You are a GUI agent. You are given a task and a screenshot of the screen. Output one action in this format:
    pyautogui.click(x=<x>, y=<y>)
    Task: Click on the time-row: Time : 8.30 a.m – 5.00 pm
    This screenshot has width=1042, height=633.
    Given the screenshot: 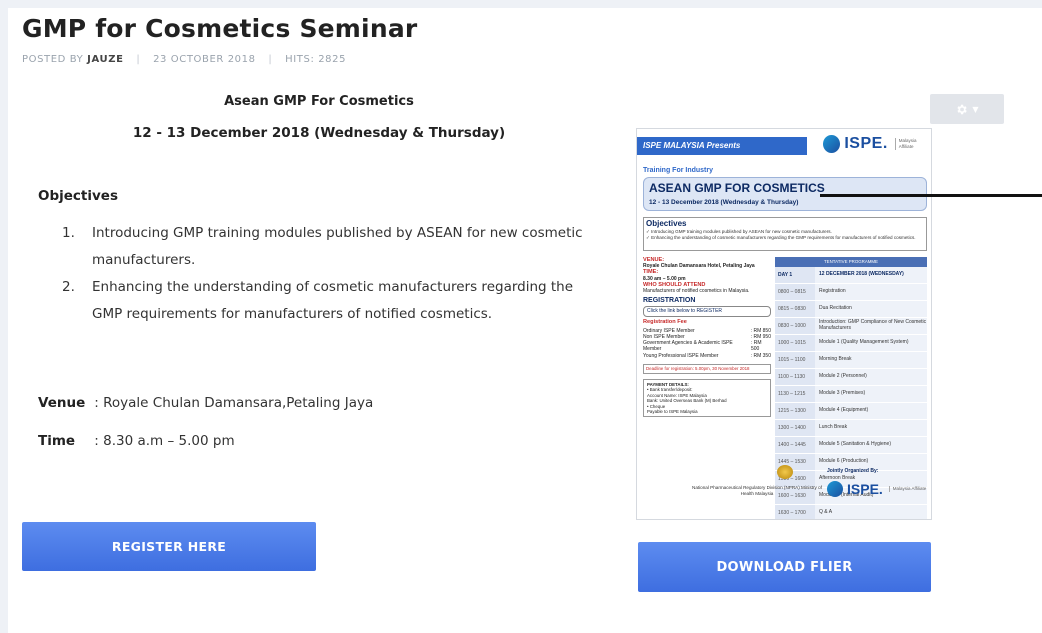 What is the action you would take?
    pyautogui.click(x=136, y=441)
    